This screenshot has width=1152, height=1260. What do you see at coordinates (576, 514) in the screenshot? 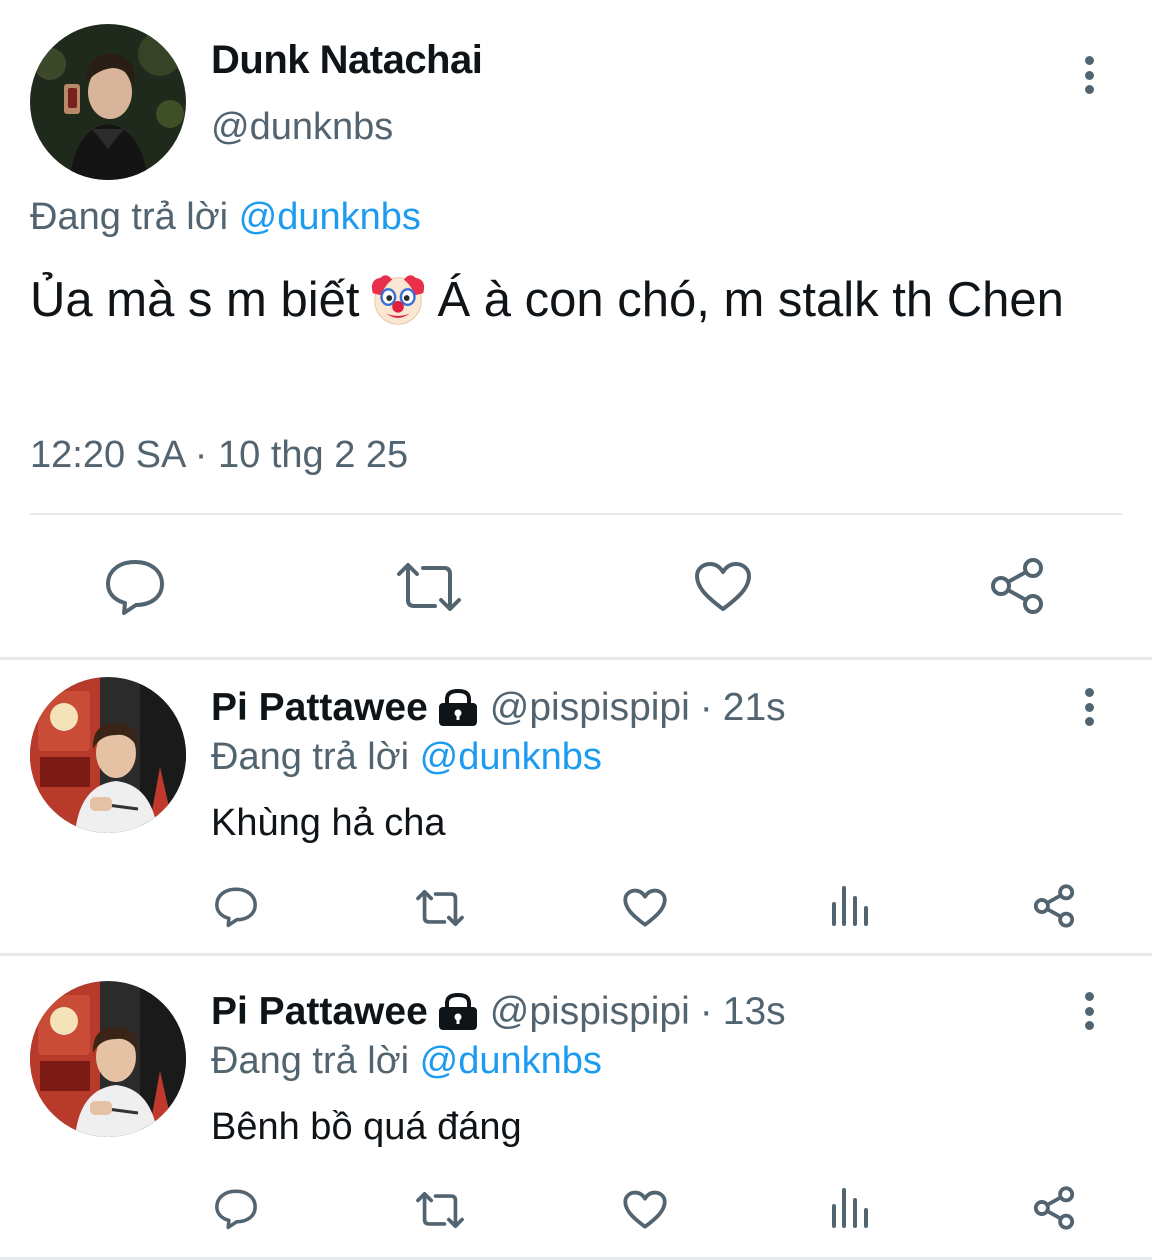
I see `divider` at bounding box center [576, 514].